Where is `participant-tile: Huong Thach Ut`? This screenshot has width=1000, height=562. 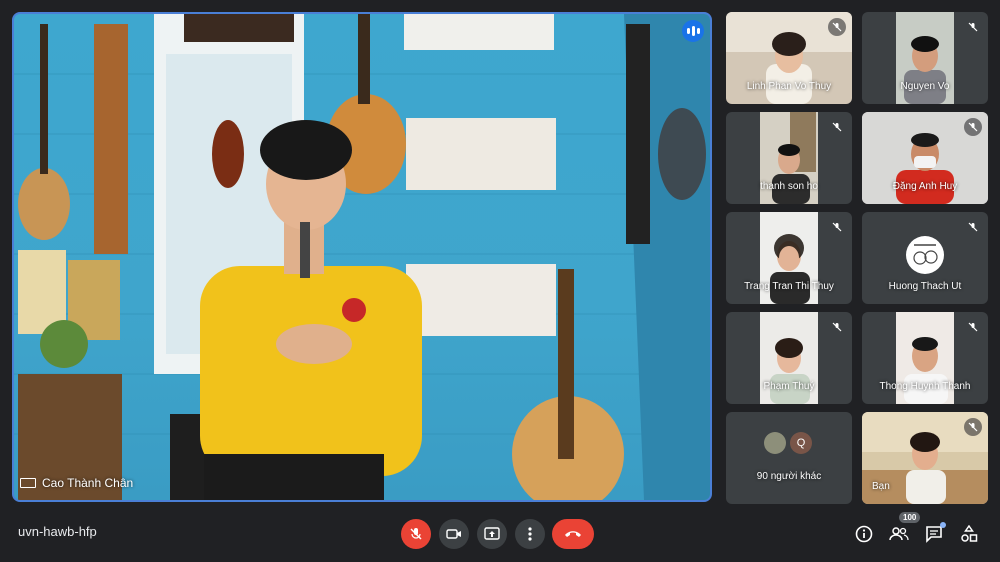 participant-tile: Huong Thach Ut is located at coordinates (925, 258).